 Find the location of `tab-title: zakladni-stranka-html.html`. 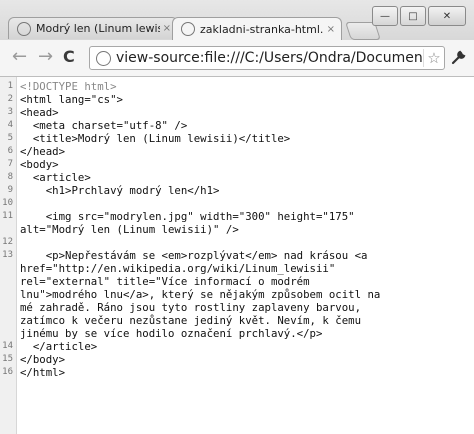

tab-title: zakladni-stranka-html.html is located at coordinates (262, 29).